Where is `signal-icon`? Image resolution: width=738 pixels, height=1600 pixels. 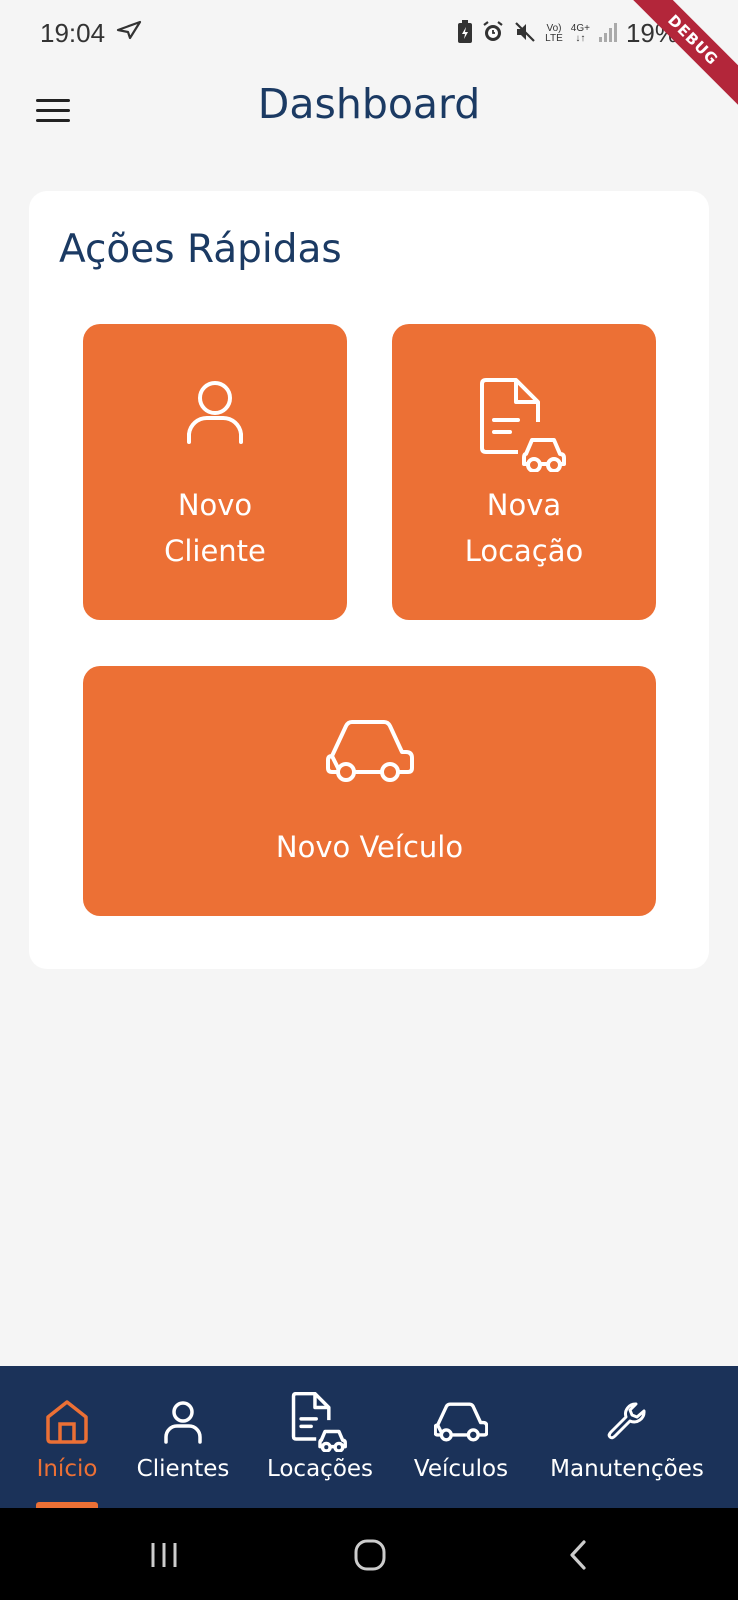 signal-icon is located at coordinates (608, 34).